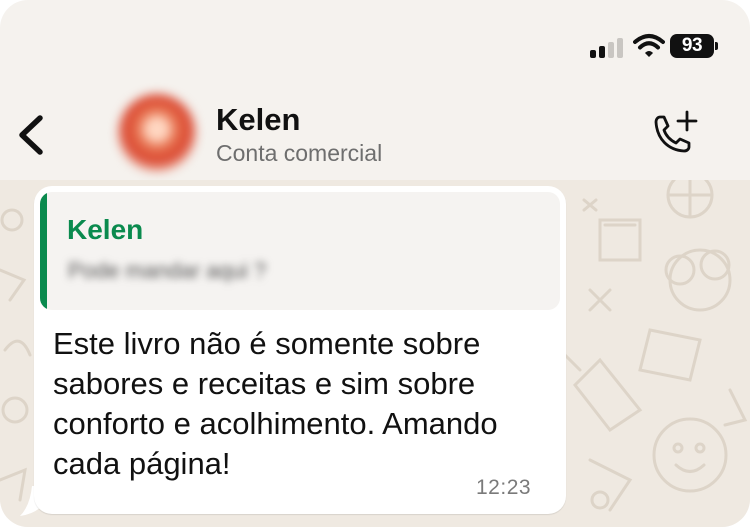 Image resolution: width=750 pixels, height=527 pixels. What do you see at coordinates (504, 487) in the screenshot?
I see `message-timestamp: 12:23` at bounding box center [504, 487].